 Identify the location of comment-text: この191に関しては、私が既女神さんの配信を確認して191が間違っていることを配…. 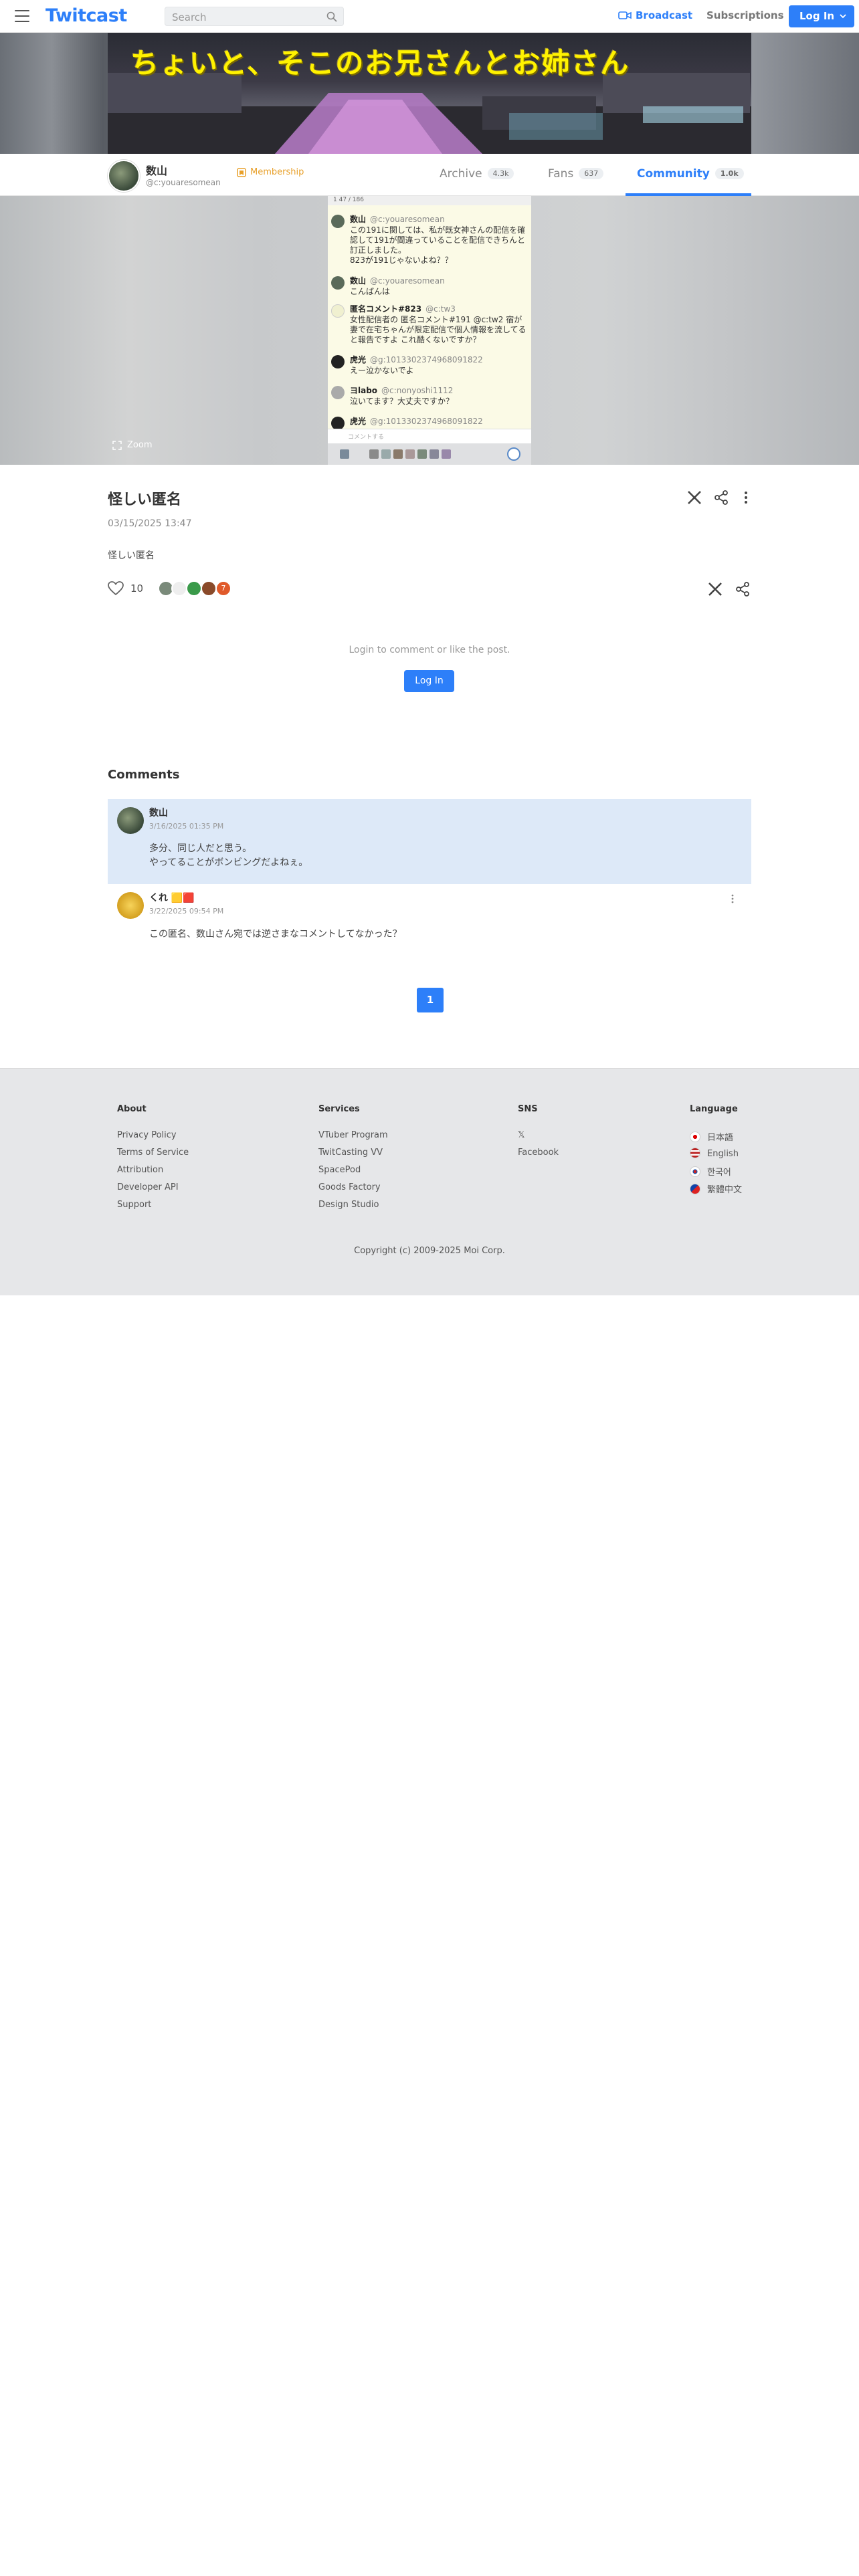
(438, 245).